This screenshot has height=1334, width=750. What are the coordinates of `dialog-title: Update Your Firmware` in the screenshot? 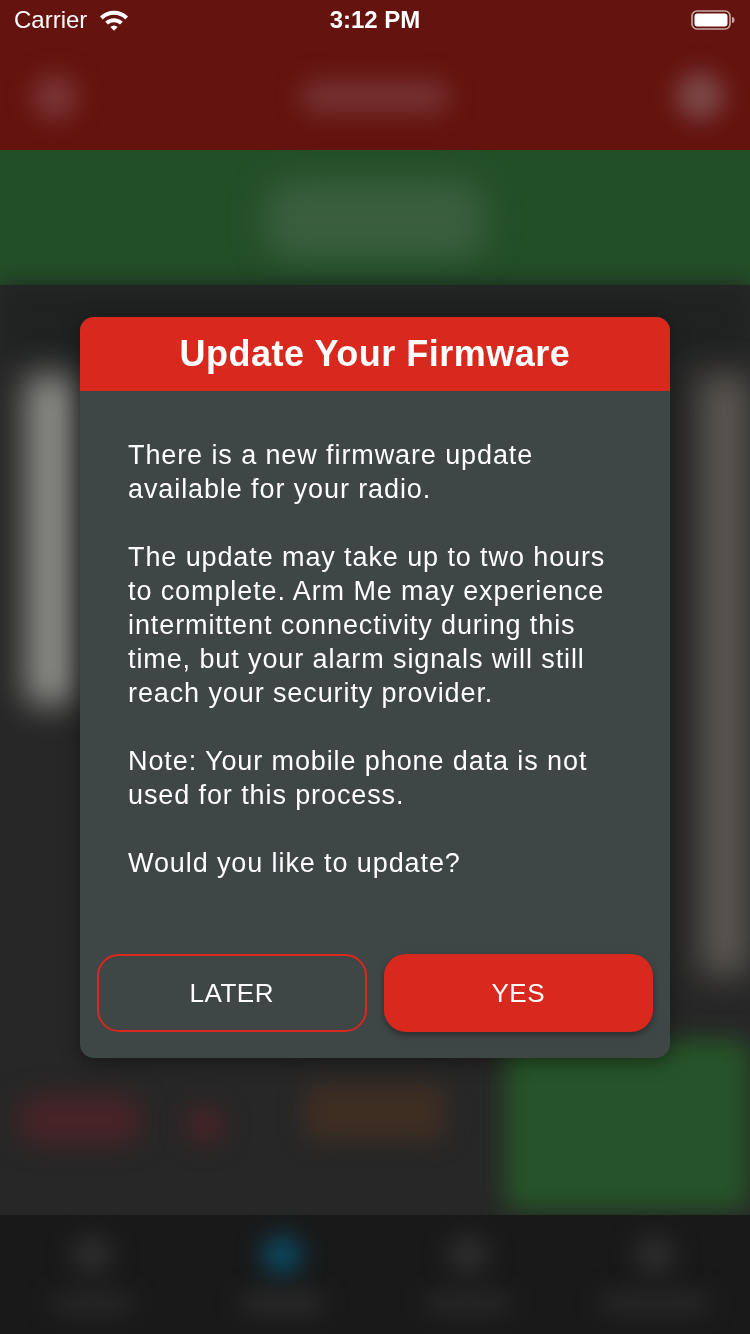 It's located at (375, 354).